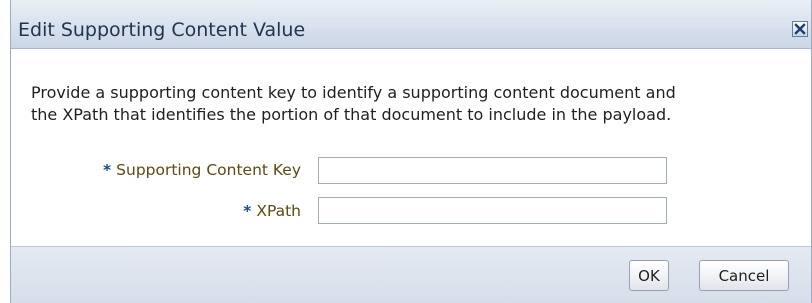 The image size is (812, 303). I want to click on dialog-title: Edit Supporting Content Value, so click(162, 30).